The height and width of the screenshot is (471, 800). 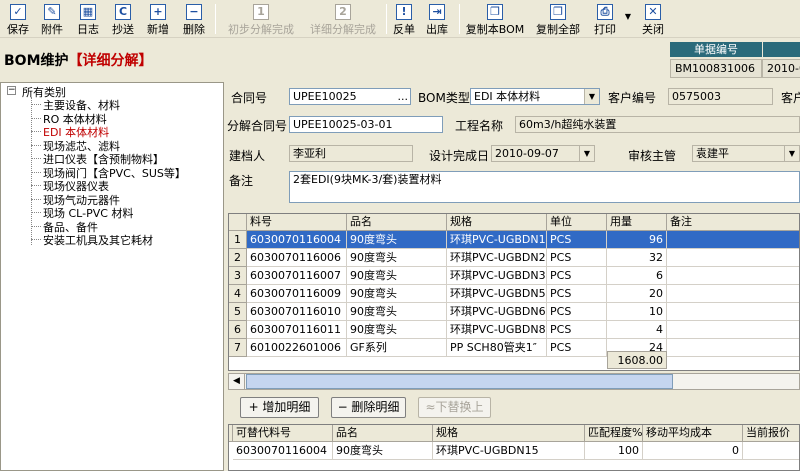 I want to click on reject-button: ! 反单, so click(x=404, y=19).